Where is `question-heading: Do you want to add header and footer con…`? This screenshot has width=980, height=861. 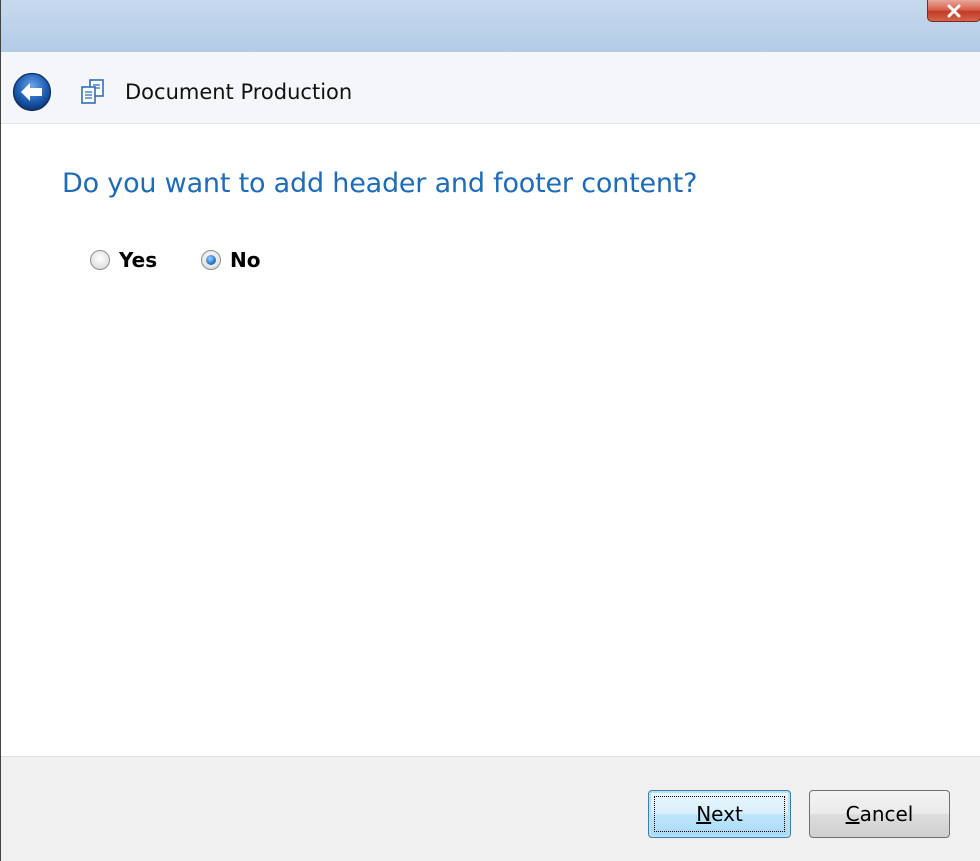
question-heading: Do you want to add header and footer con… is located at coordinates (380, 183).